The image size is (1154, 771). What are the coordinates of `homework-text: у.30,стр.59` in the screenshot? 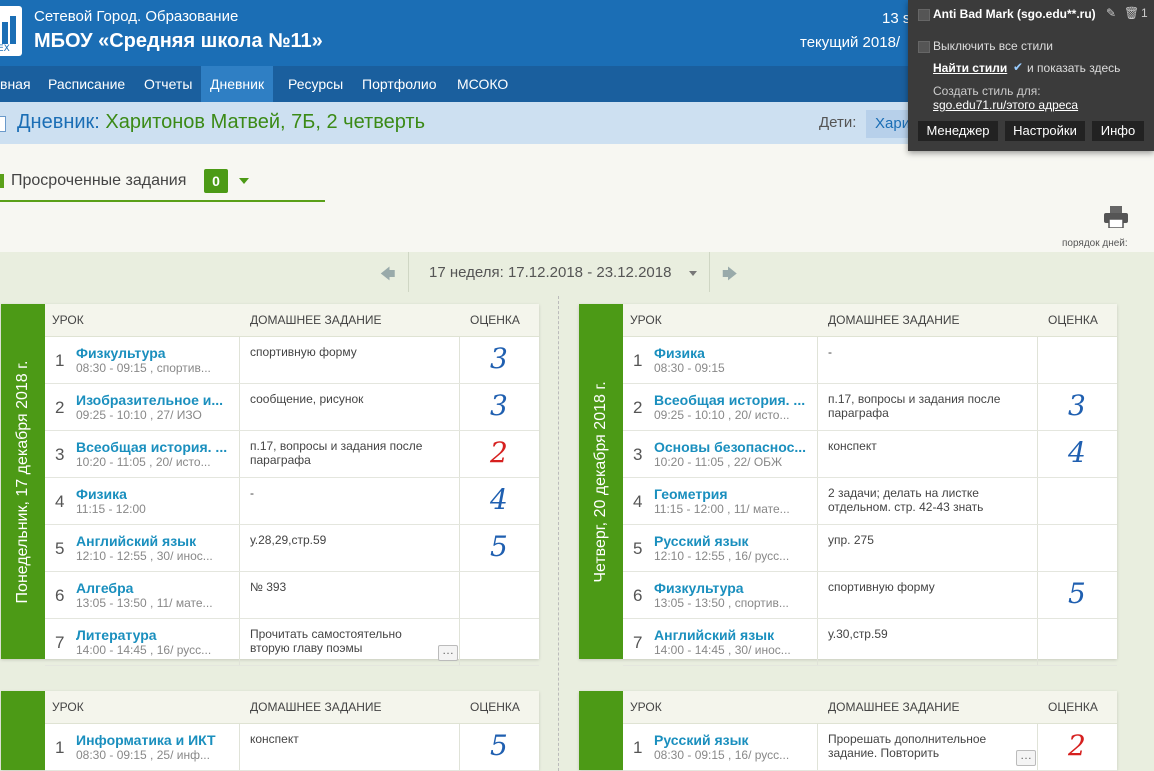 It's located at (858, 634).